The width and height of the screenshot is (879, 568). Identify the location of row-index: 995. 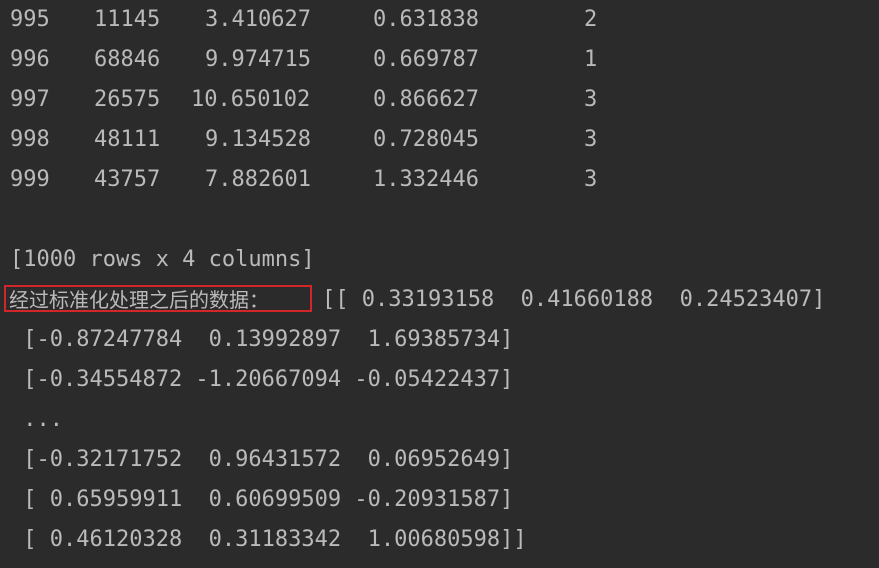
(30, 19).